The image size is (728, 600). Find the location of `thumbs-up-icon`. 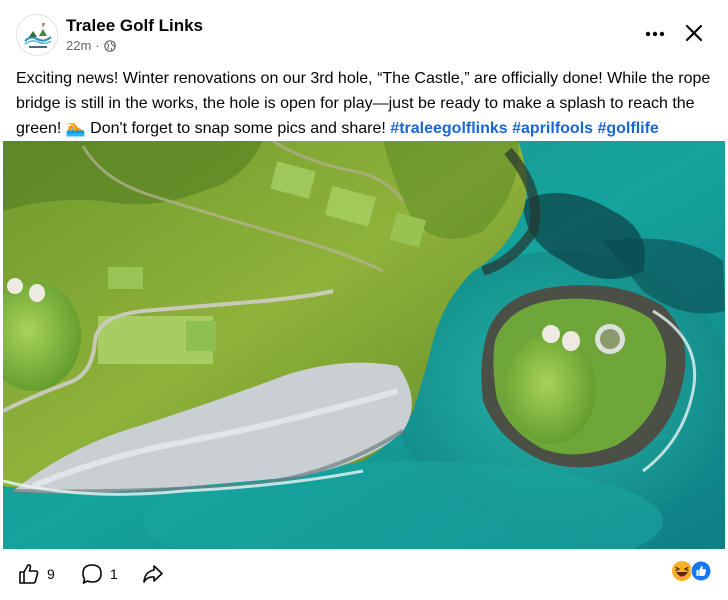

thumbs-up-icon is located at coordinates (29, 574).